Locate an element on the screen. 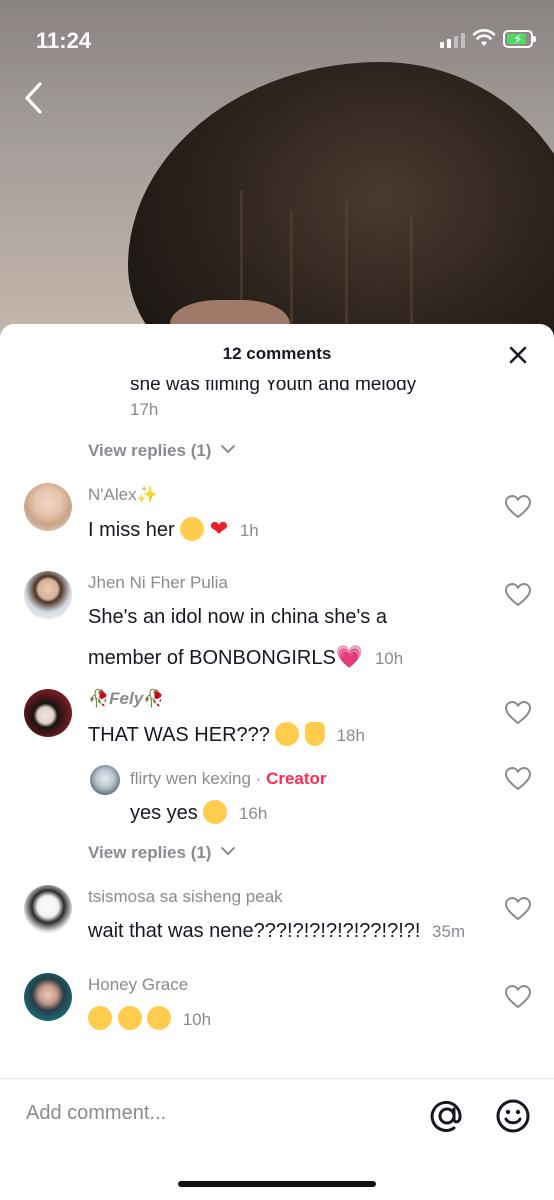  comment-time: 18h is located at coordinates (350, 735).